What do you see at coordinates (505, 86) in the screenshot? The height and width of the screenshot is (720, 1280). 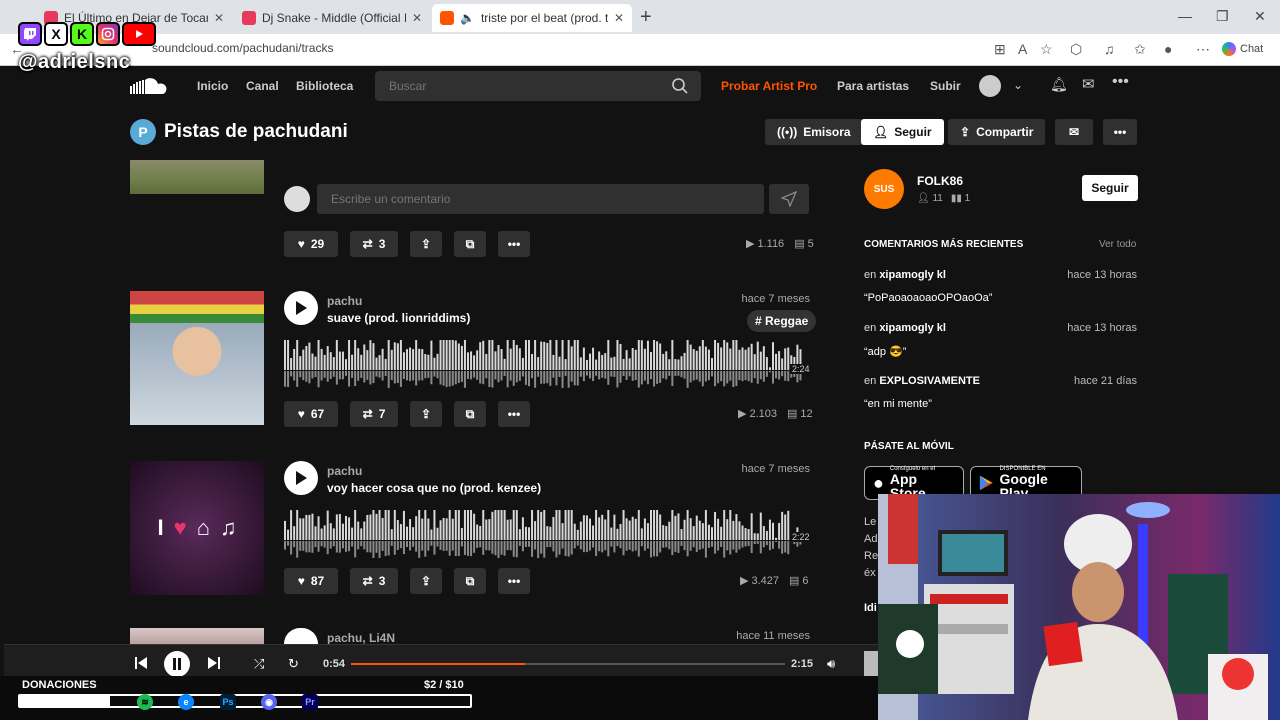 I see `search-input` at bounding box center [505, 86].